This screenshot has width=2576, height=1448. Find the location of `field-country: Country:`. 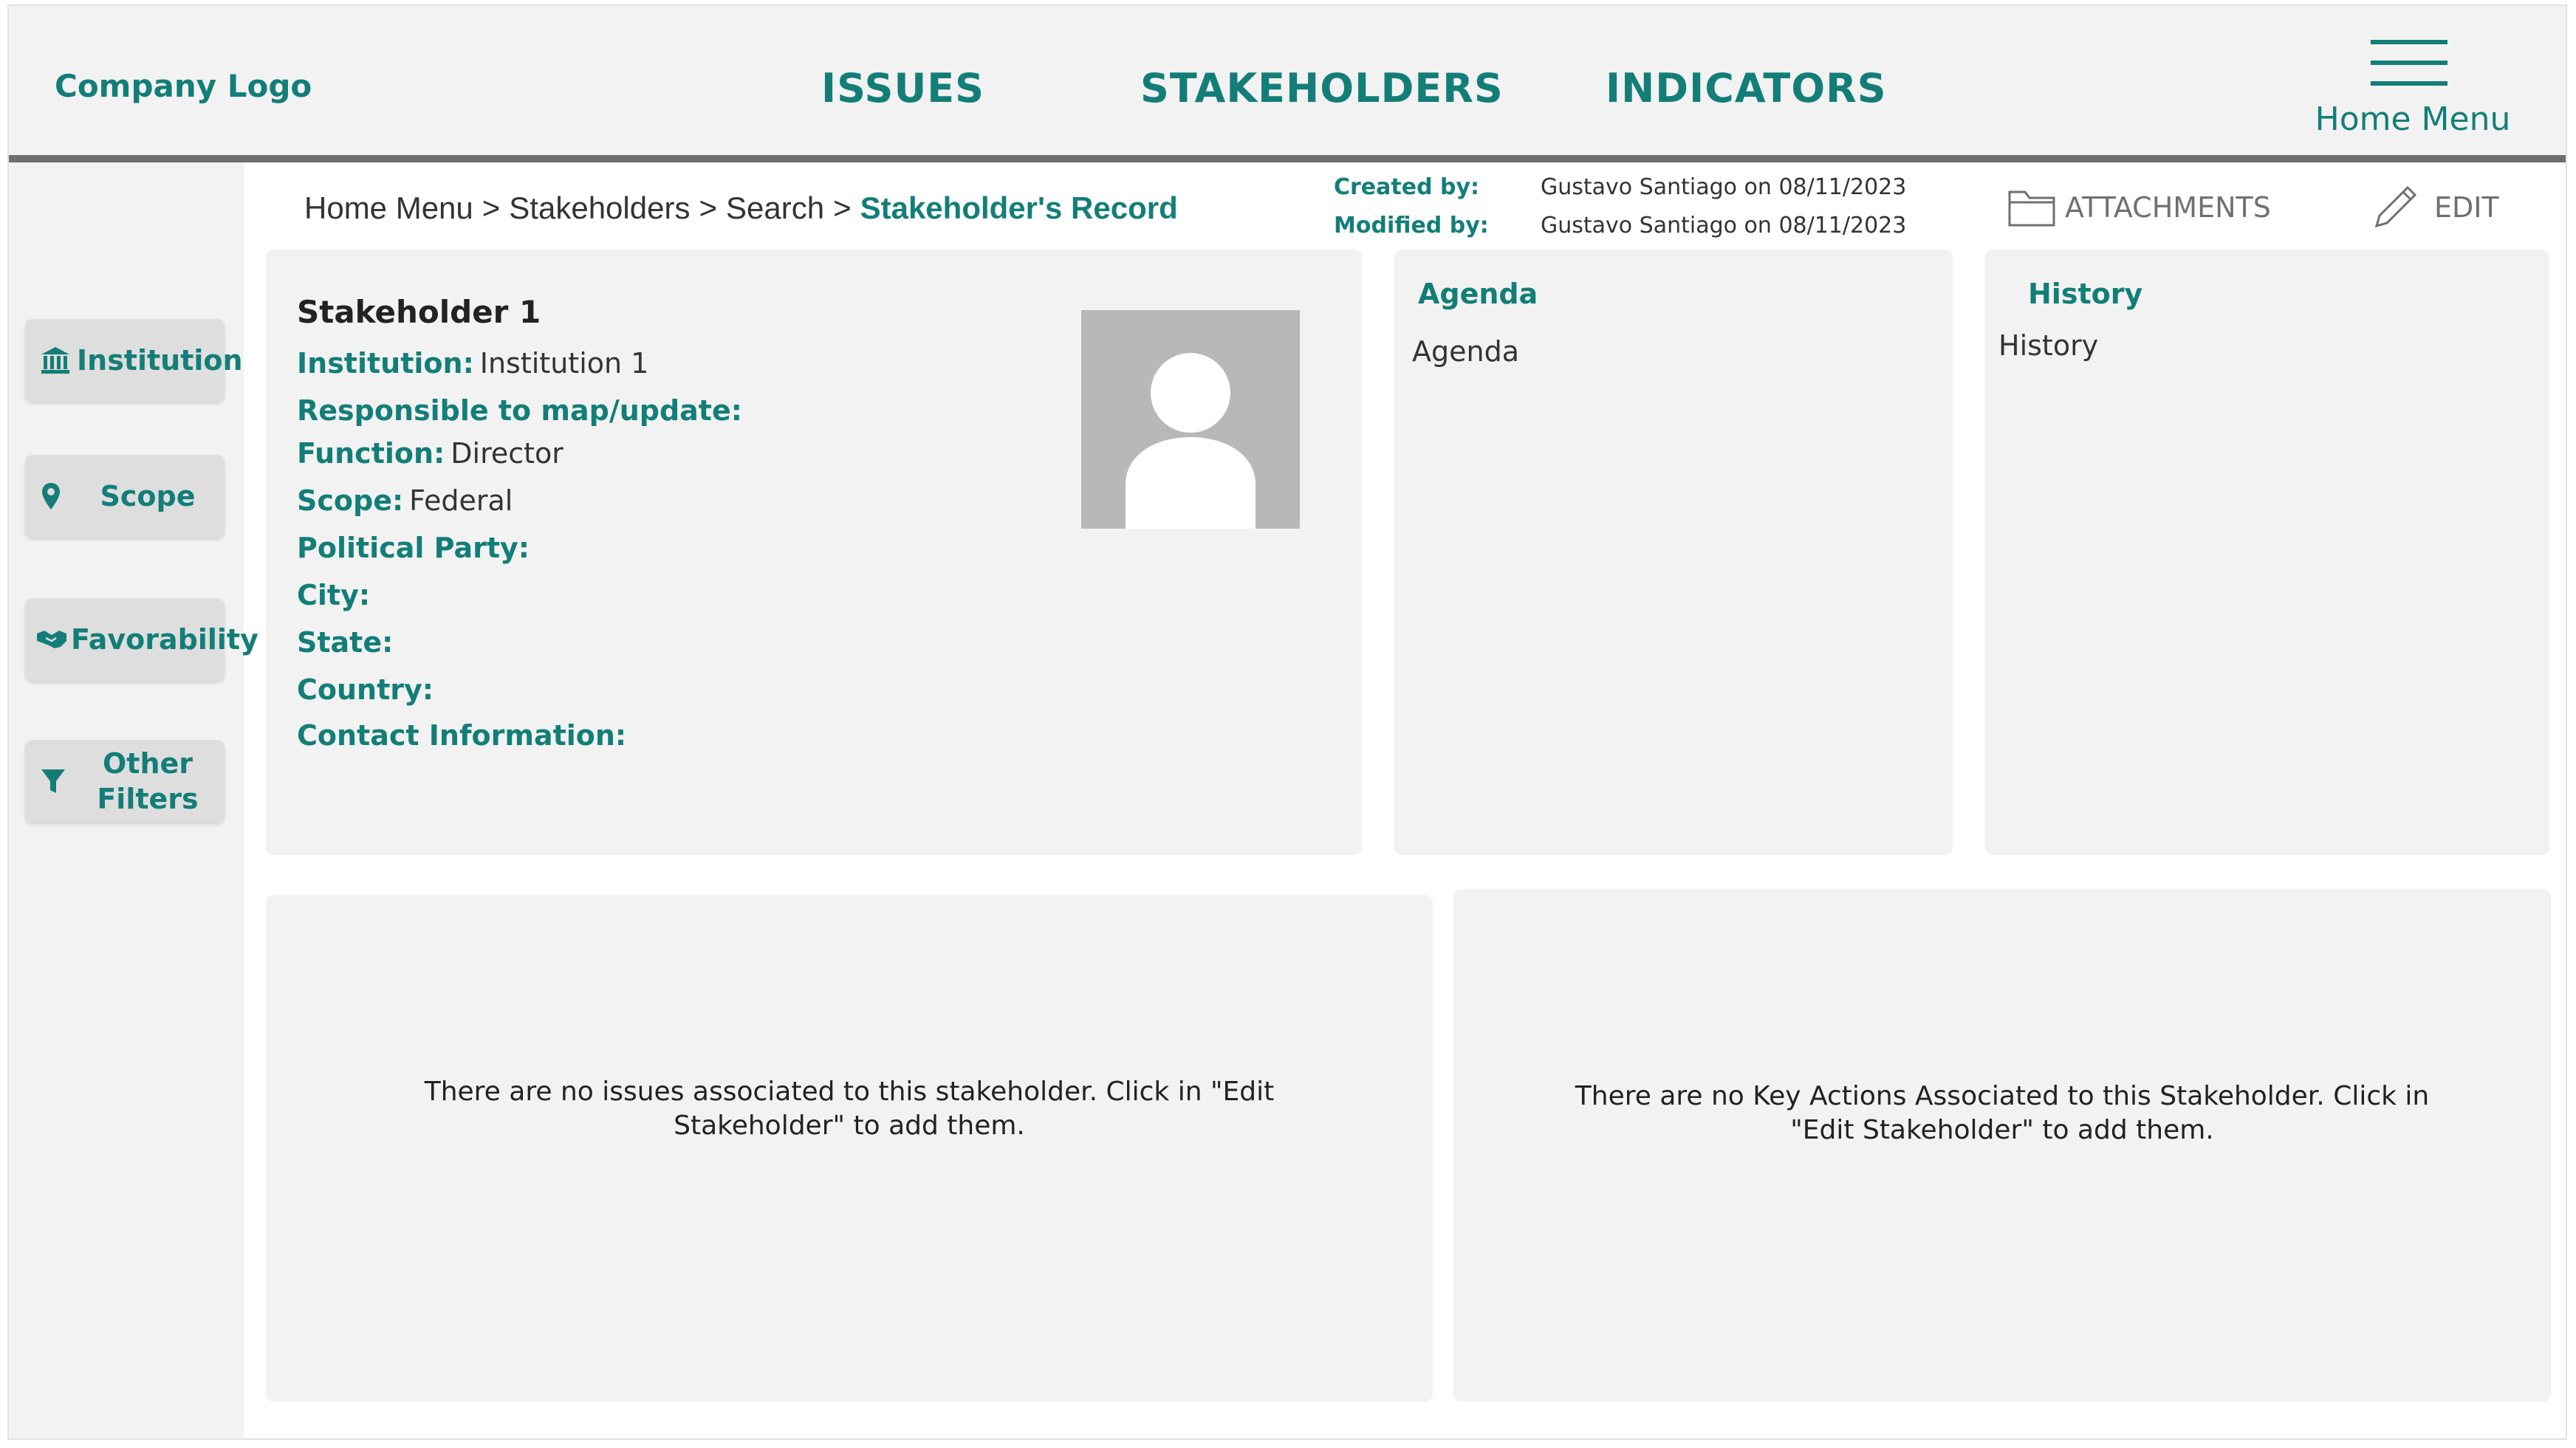

field-country: Country: is located at coordinates (368, 689).